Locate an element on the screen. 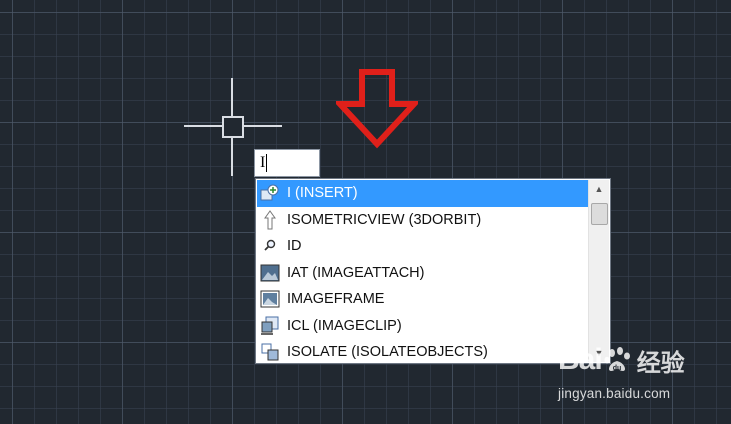 This screenshot has width=731, height=424. autocomplete-item-label: ISOMETRICVIEW (3DORBIT) is located at coordinates (384, 219).